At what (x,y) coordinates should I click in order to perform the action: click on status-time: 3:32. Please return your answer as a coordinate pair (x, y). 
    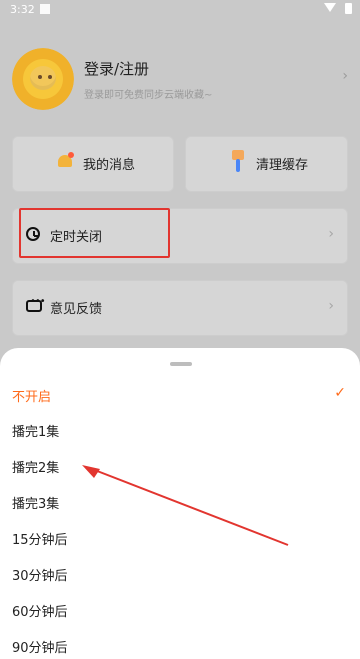
    Looking at the image, I should click on (22, 9).